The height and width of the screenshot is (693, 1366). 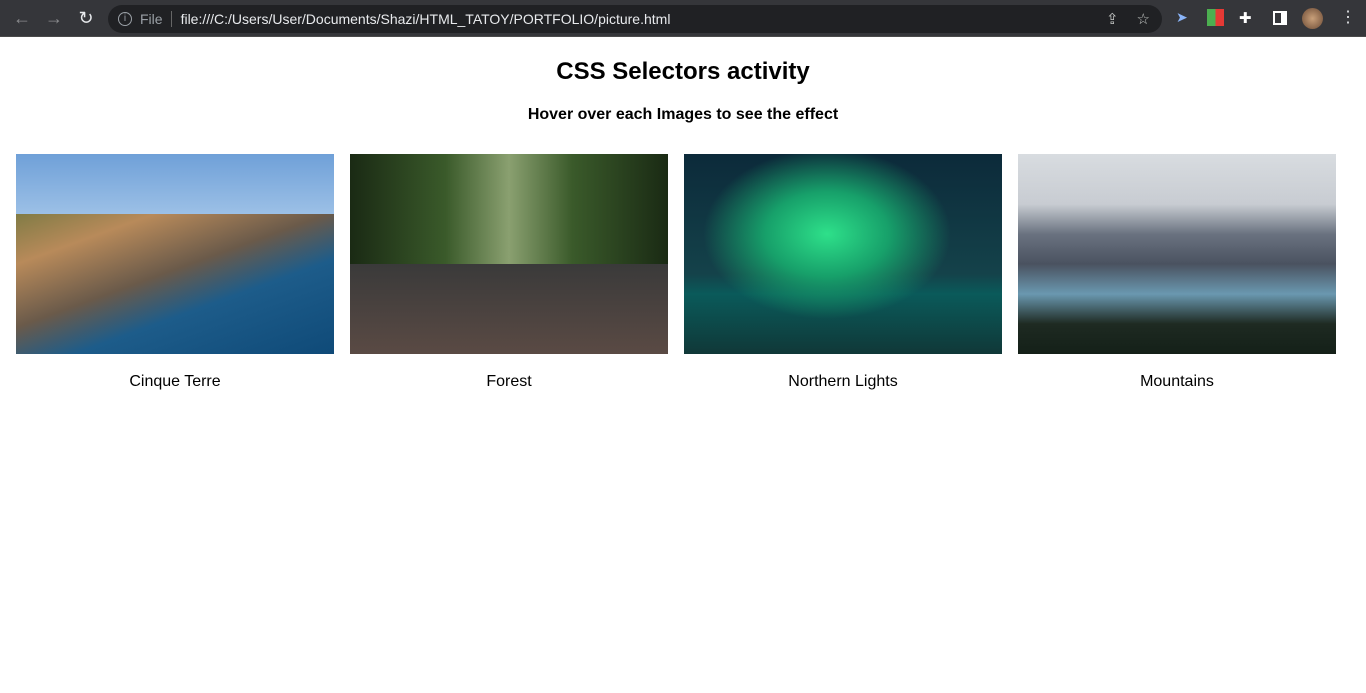 I want to click on page-subtitle: Hover over each Images to see the effect, so click(x=683, y=114).